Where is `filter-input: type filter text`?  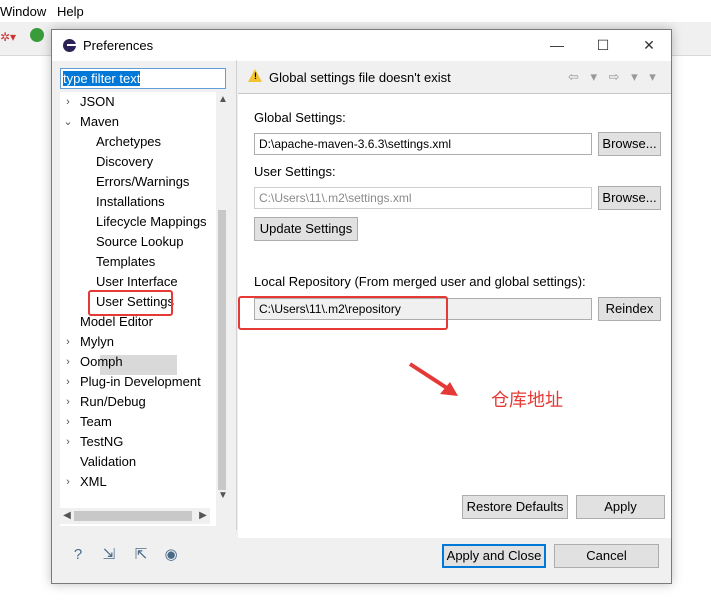 filter-input: type filter text is located at coordinates (143, 78).